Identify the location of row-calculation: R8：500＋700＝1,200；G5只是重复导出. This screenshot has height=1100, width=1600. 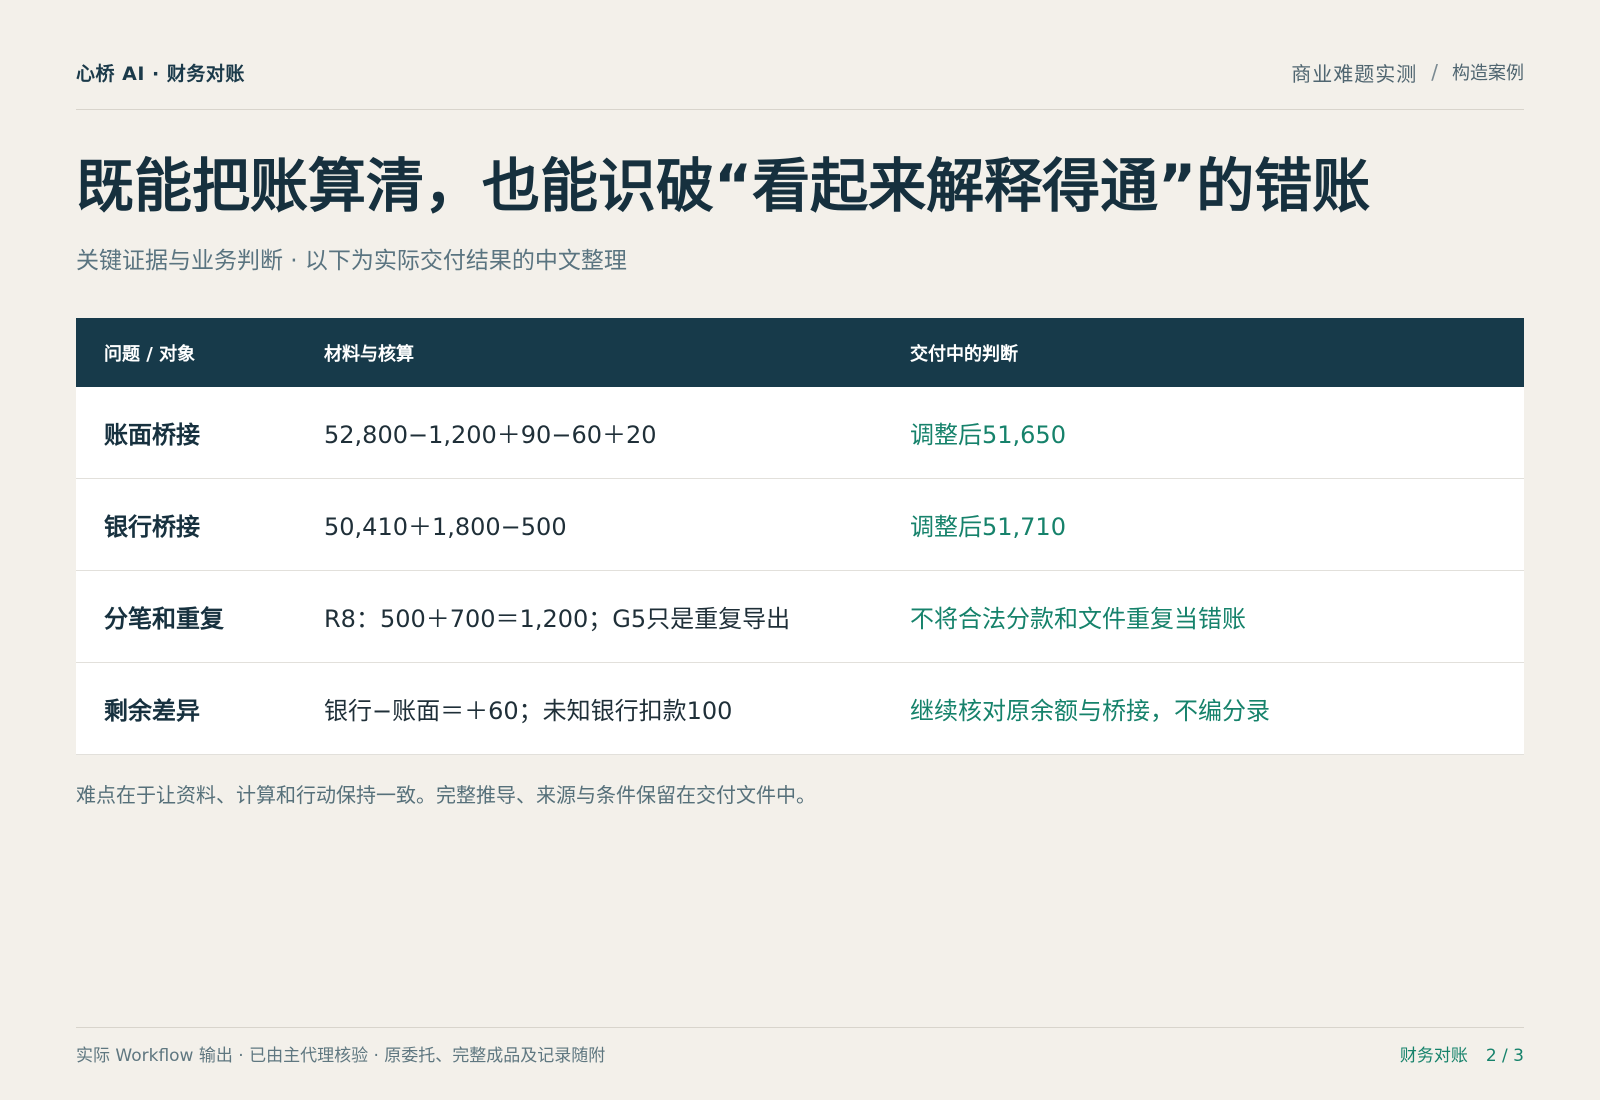
(557, 619).